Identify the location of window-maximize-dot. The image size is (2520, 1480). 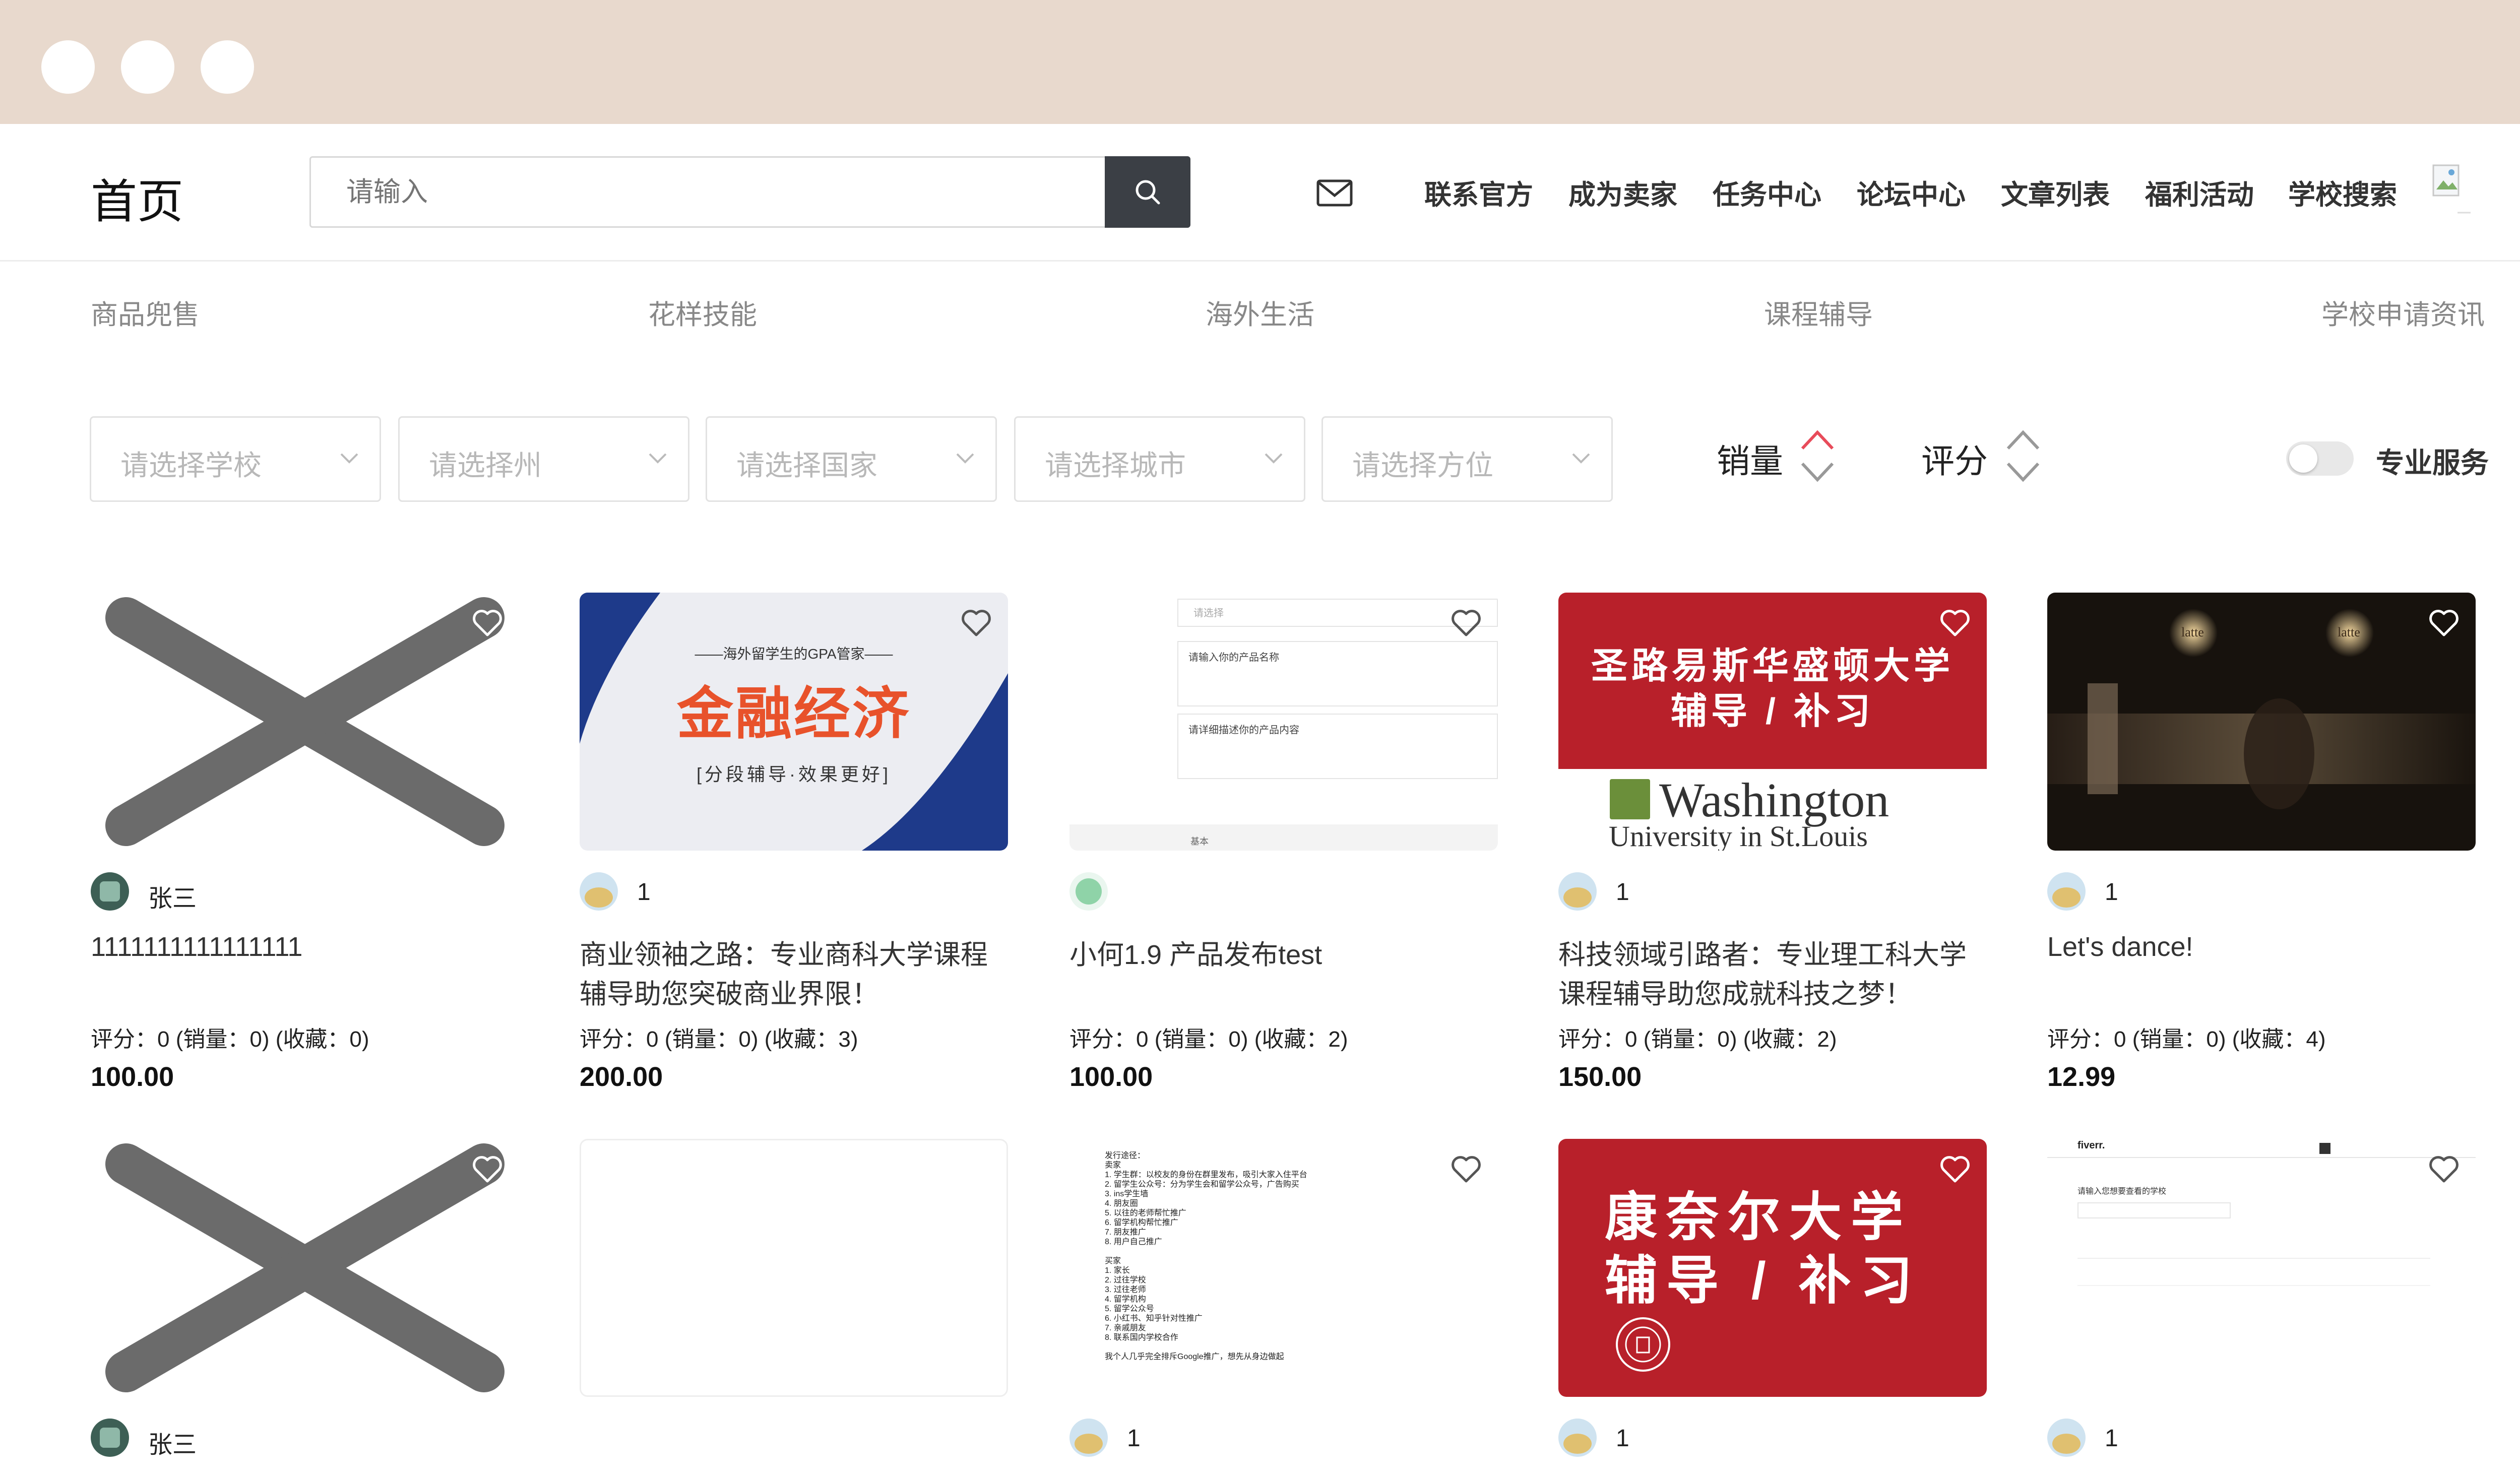
(228, 67).